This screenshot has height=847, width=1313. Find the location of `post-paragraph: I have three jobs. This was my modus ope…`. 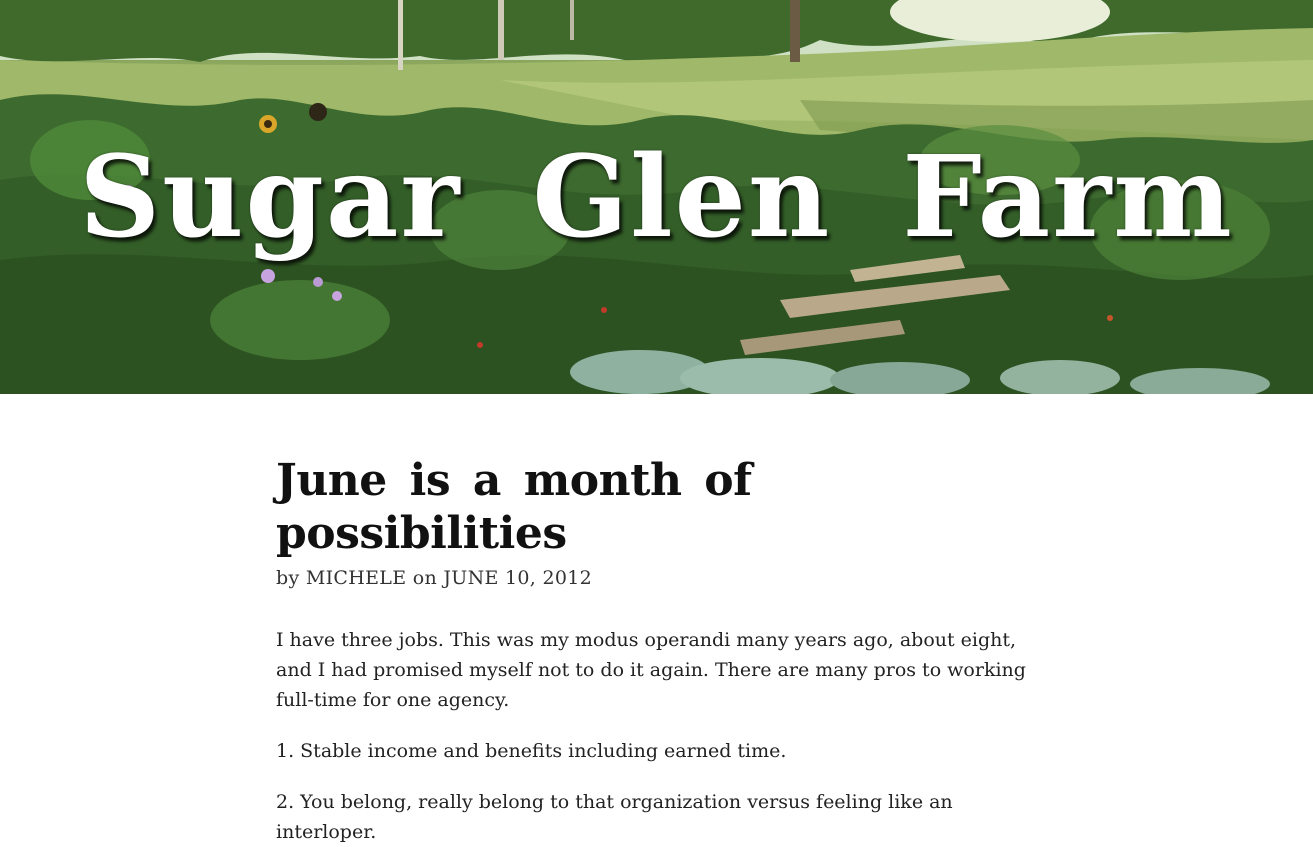

post-paragraph: I have three jobs. This was my modus ope… is located at coordinates (651, 669).